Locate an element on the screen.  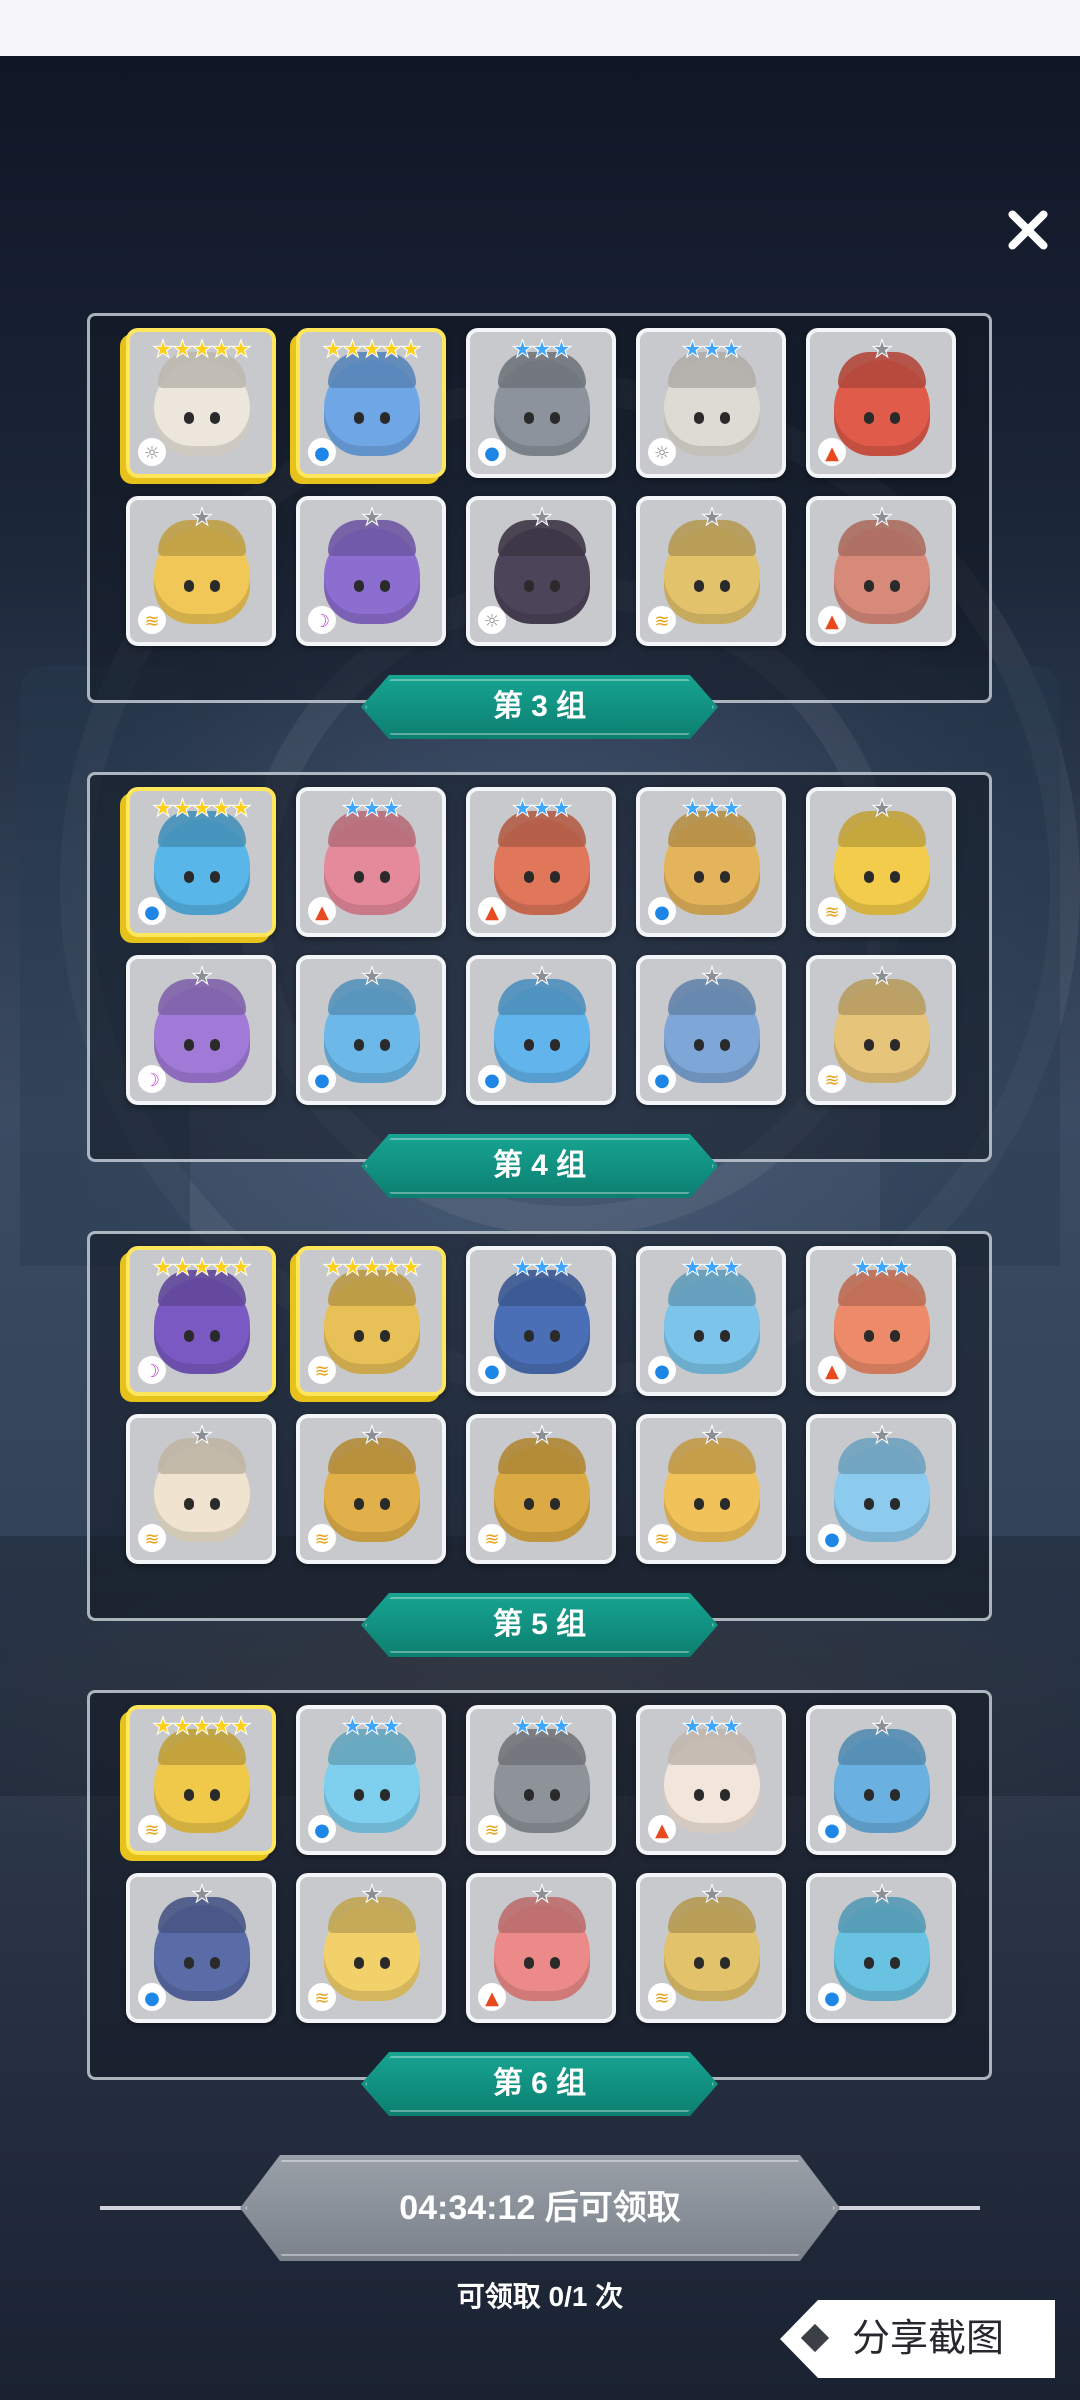
group-panel: ★★★★★ ≋ ★★★ ● ★★★ ≋ ★★★ ▲ ★ ● ★ ● ★ ≋ ★ ▲ ★ ≋ ★ ● is located at coordinates (539, 1885).